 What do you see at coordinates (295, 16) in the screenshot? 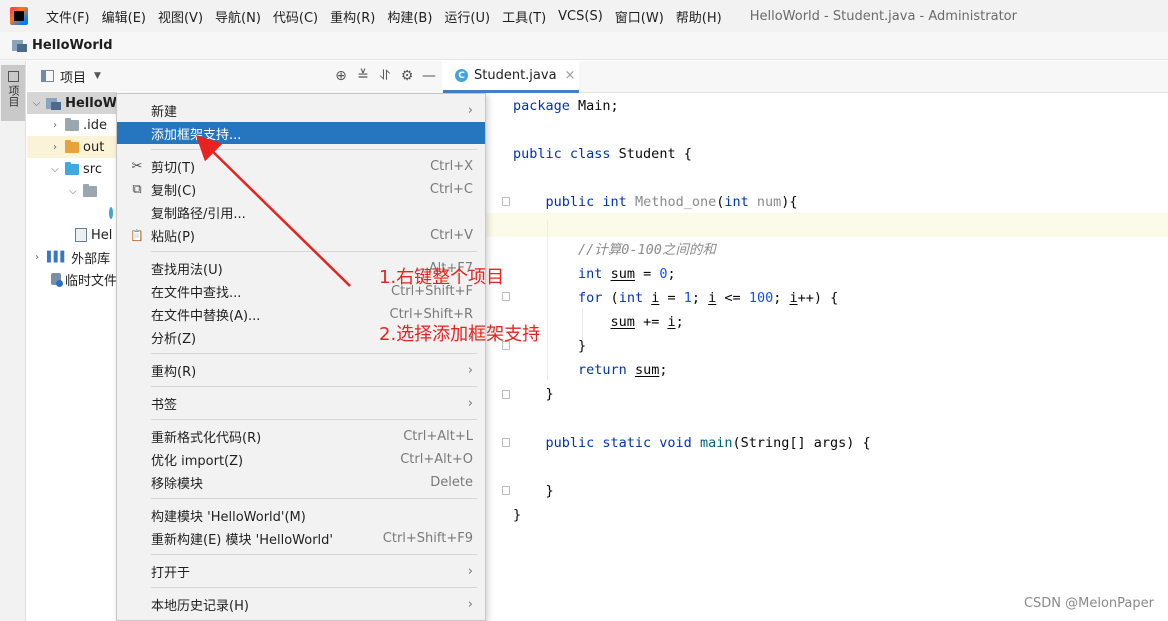
I see `menu-code: 代码(C)` at bounding box center [295, 16].